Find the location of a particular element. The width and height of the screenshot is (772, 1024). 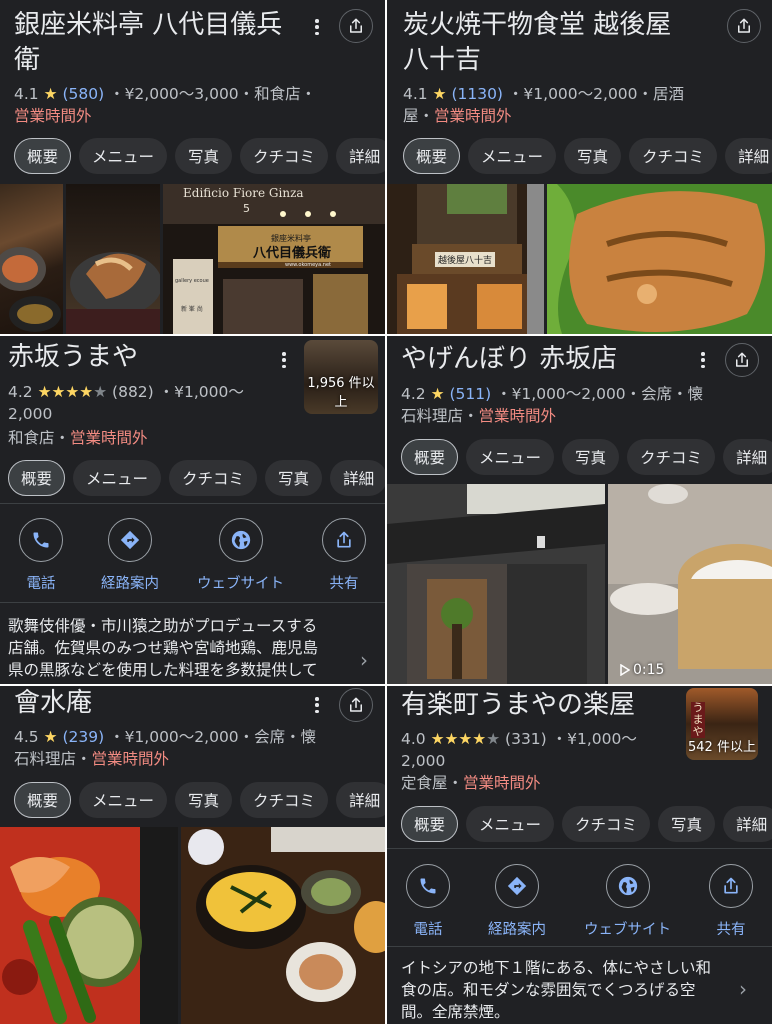

vegetable-dish-illustration is located at coordinates (89, 925).